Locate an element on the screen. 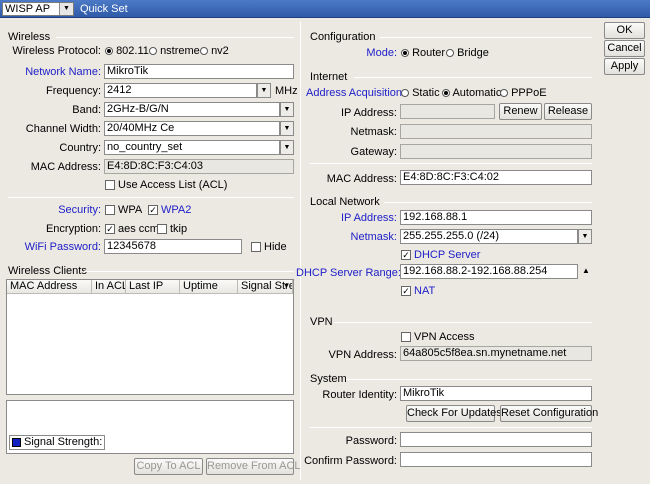  mode-bridge-radio: Bridge is located at coordinates (467, 53).